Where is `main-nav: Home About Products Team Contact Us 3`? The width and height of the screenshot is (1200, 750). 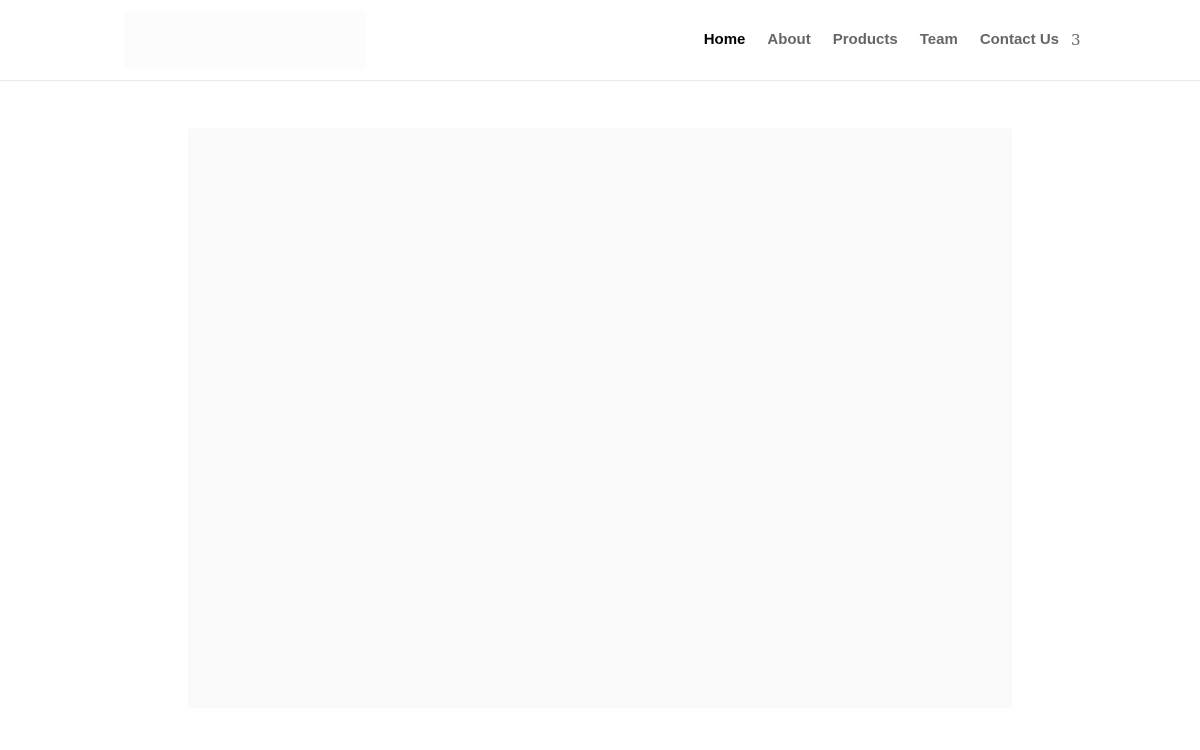
main-nav: Home About Products Team Contact Us 3 is located at coordinates (892, 40).